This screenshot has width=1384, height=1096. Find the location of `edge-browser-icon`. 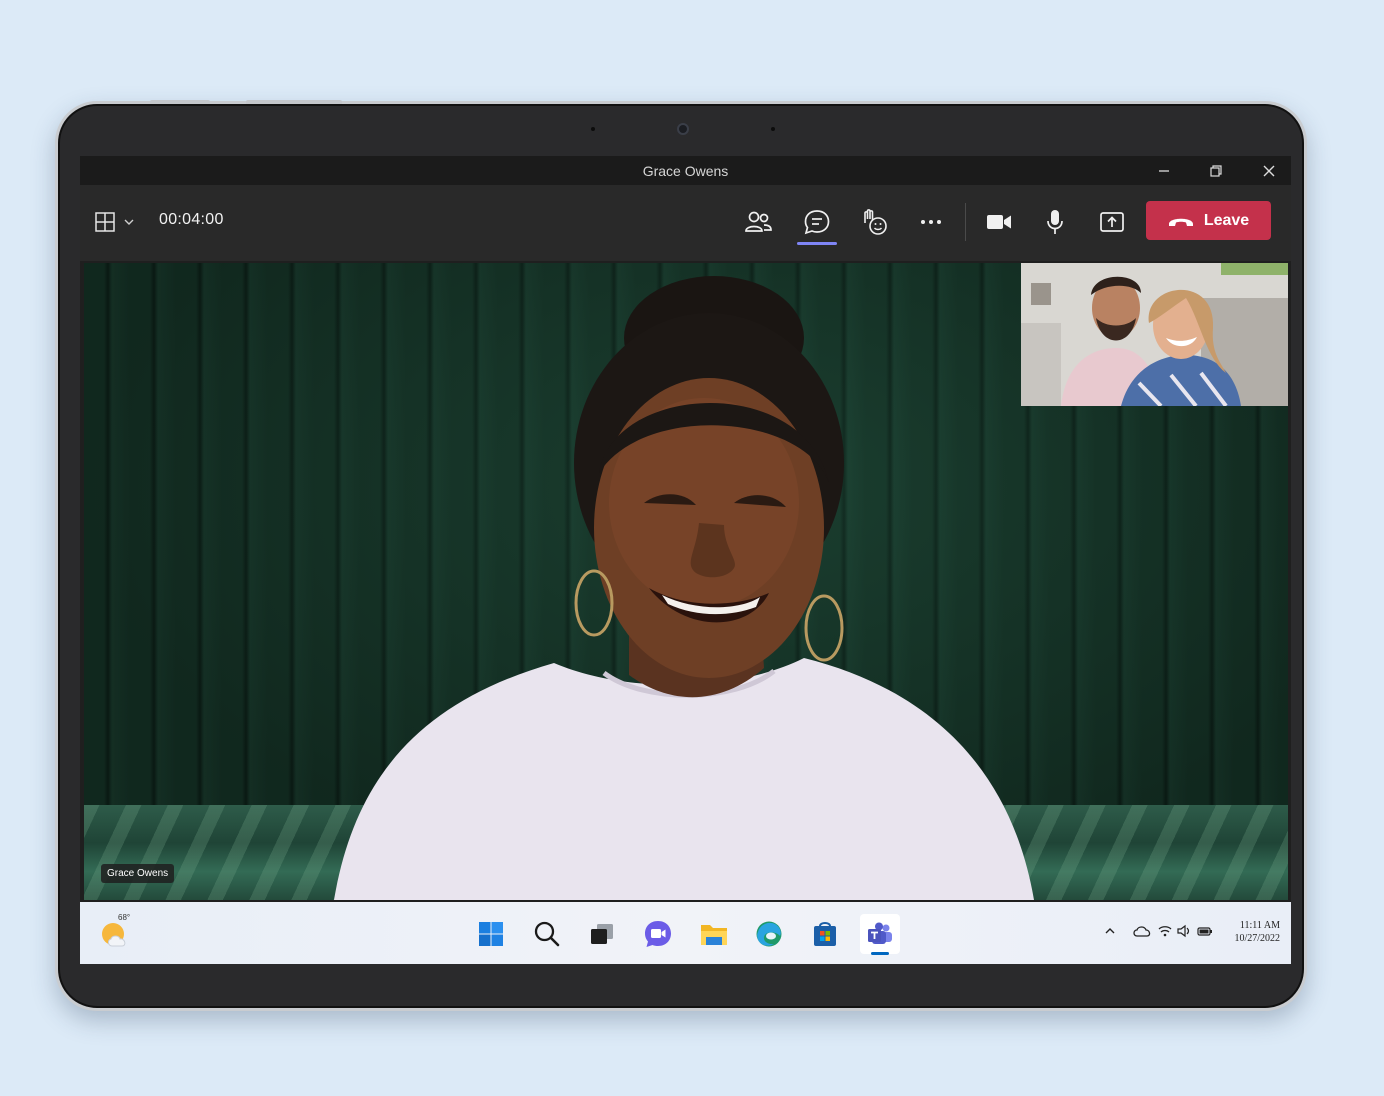

edge-browser-icon is located at coordinates (769, 934).